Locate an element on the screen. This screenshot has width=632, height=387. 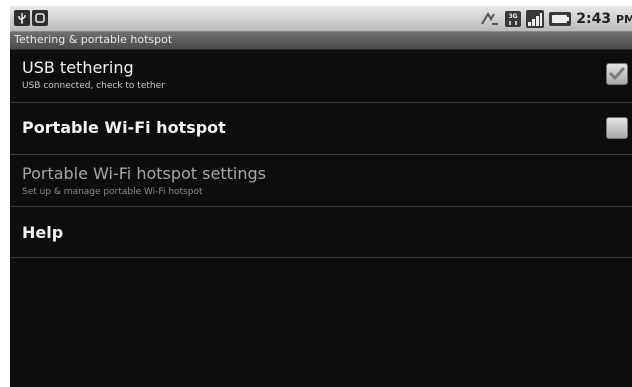
help-item: Help is located at coordinates (321, 232).